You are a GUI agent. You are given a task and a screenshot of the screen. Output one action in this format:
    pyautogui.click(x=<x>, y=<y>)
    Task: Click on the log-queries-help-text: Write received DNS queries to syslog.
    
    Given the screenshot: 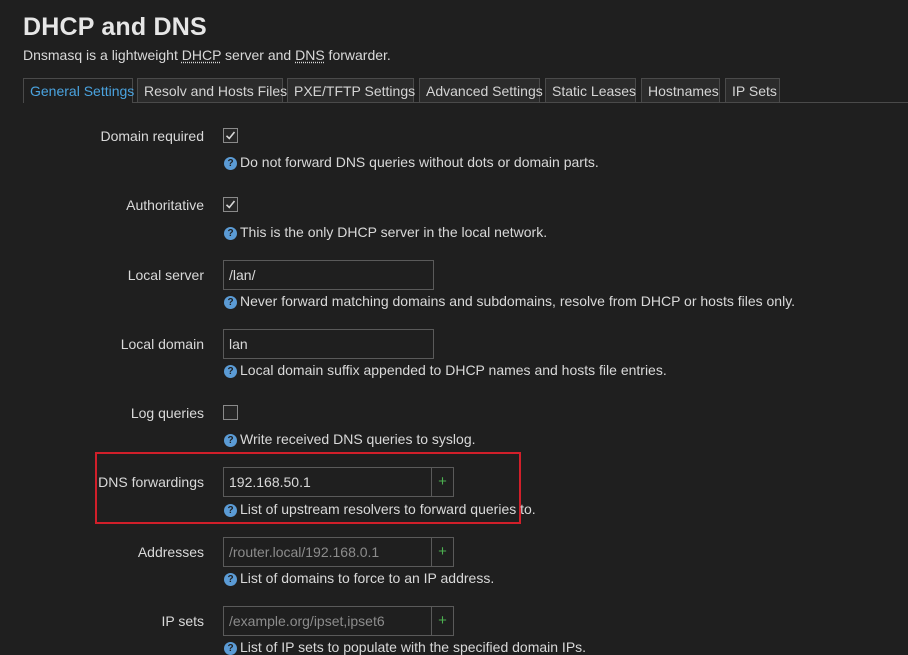 What is the action you would take?
    pyautogui.click(x=358, y=439)
    